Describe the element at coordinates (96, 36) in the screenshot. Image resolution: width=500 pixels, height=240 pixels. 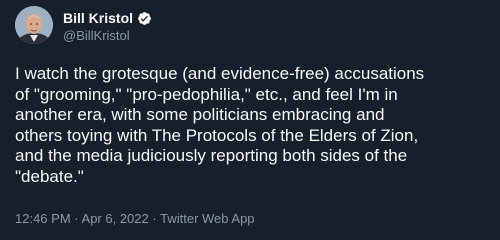
I see `author-handle: @BillKristol` at that location.